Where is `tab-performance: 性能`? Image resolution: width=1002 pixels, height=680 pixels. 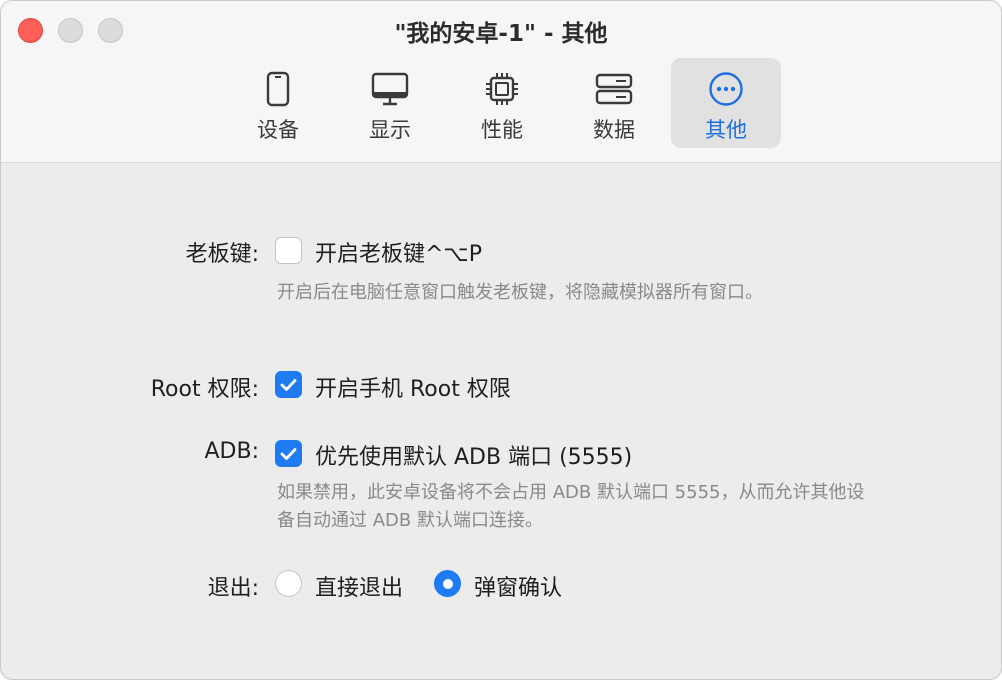
tab-performance: 性能 is located at coordinates (502, 103).